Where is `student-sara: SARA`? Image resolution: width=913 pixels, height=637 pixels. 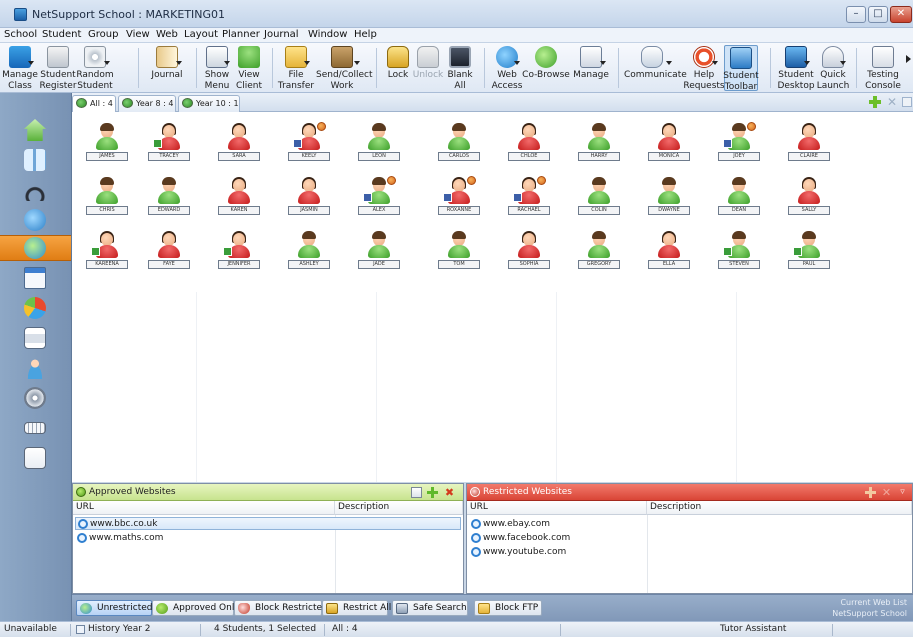 student-sara: SARA is located at coordinates (239, 145).